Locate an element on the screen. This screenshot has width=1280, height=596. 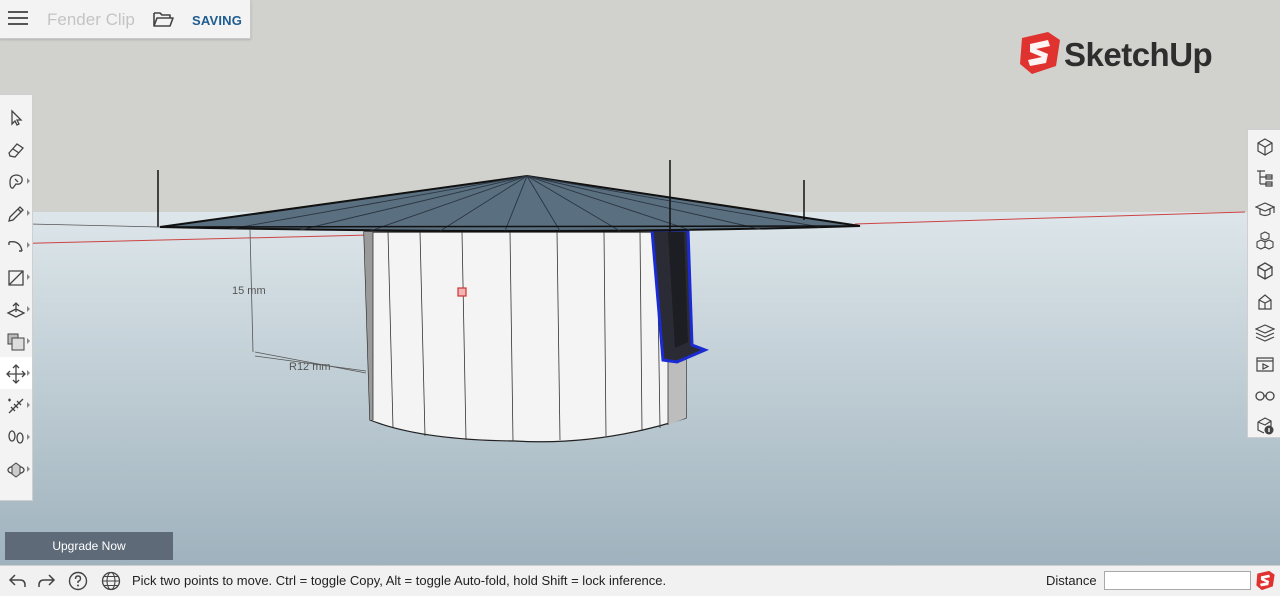
entity-info-panel is located at coordinates (1264, 146).